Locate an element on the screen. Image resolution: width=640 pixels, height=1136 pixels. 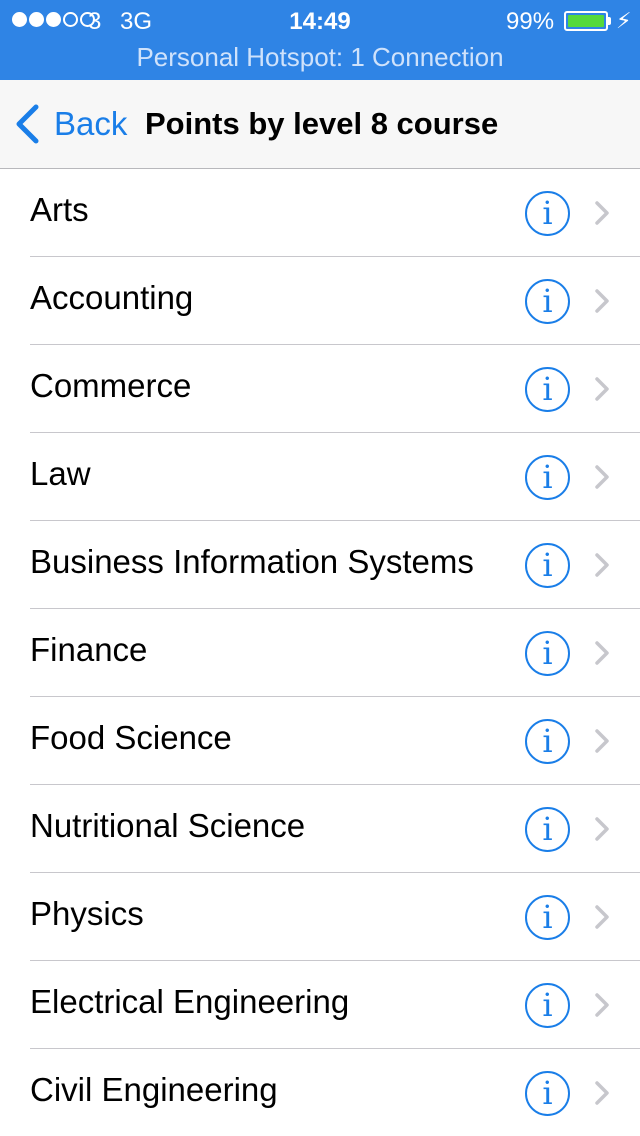
list-item: Law i is located at coordinates (320, 477).